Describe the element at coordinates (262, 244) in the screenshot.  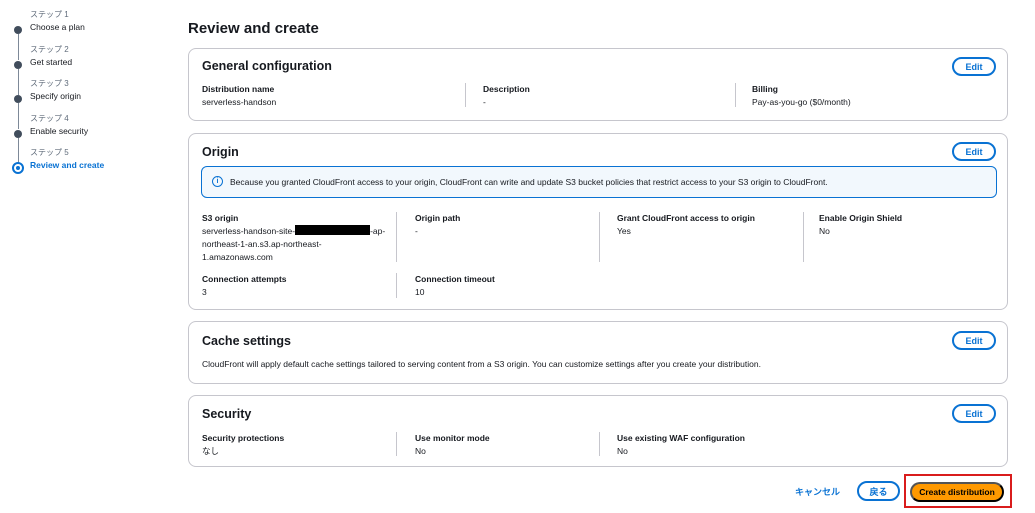
I see `s3-origin-value-line-2: northeast-1-an.s3.ap-northeast-` at that location.